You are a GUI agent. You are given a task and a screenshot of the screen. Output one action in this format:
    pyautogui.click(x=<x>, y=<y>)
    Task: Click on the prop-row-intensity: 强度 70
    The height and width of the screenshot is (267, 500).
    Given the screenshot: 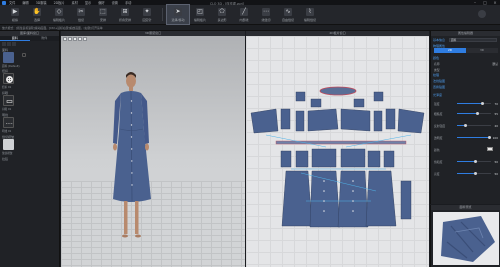 What is the action you would take?
    pyautogui.click(x=466, y=103)
    